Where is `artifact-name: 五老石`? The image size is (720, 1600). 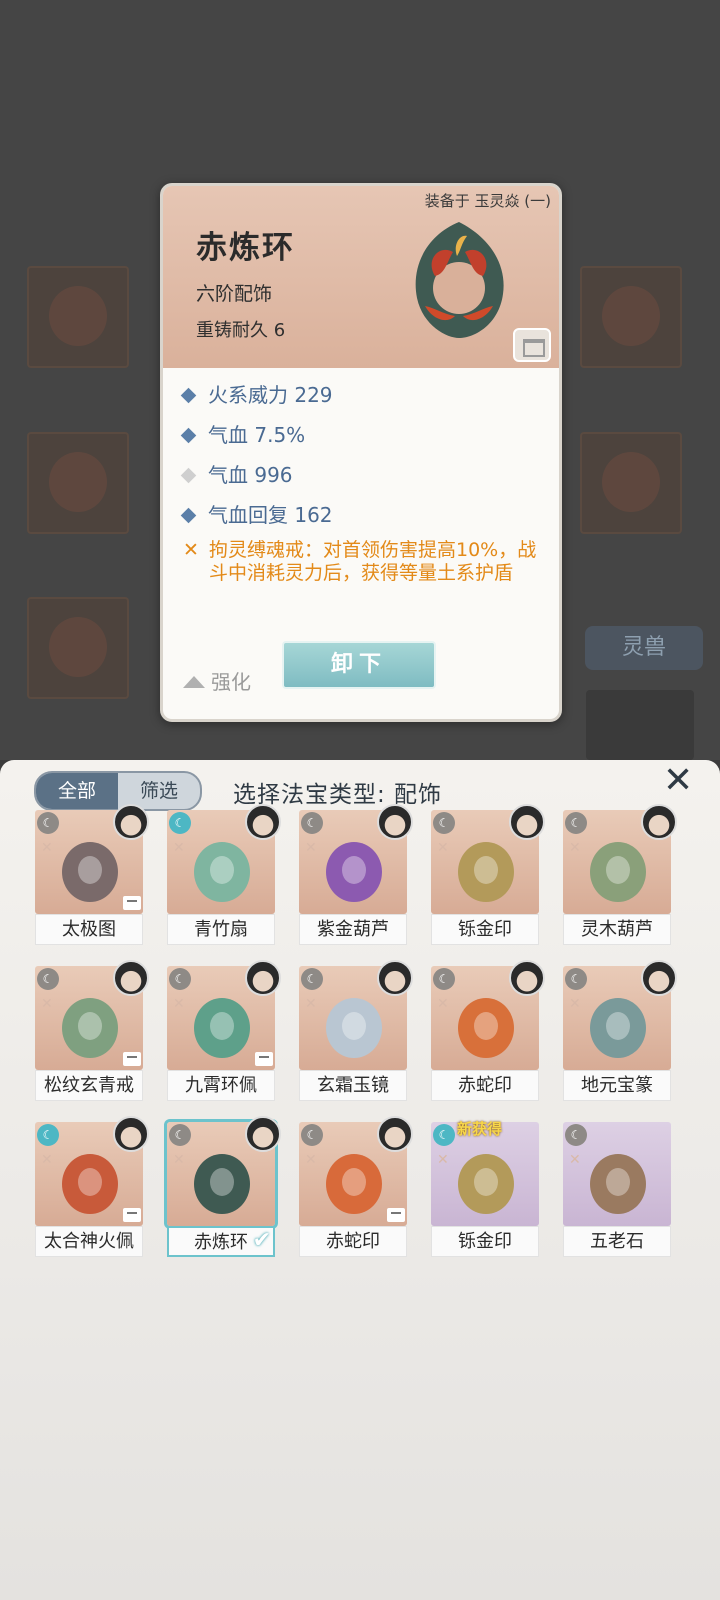 artifact-name: 五老石 is located at coordinates (617, 1241).